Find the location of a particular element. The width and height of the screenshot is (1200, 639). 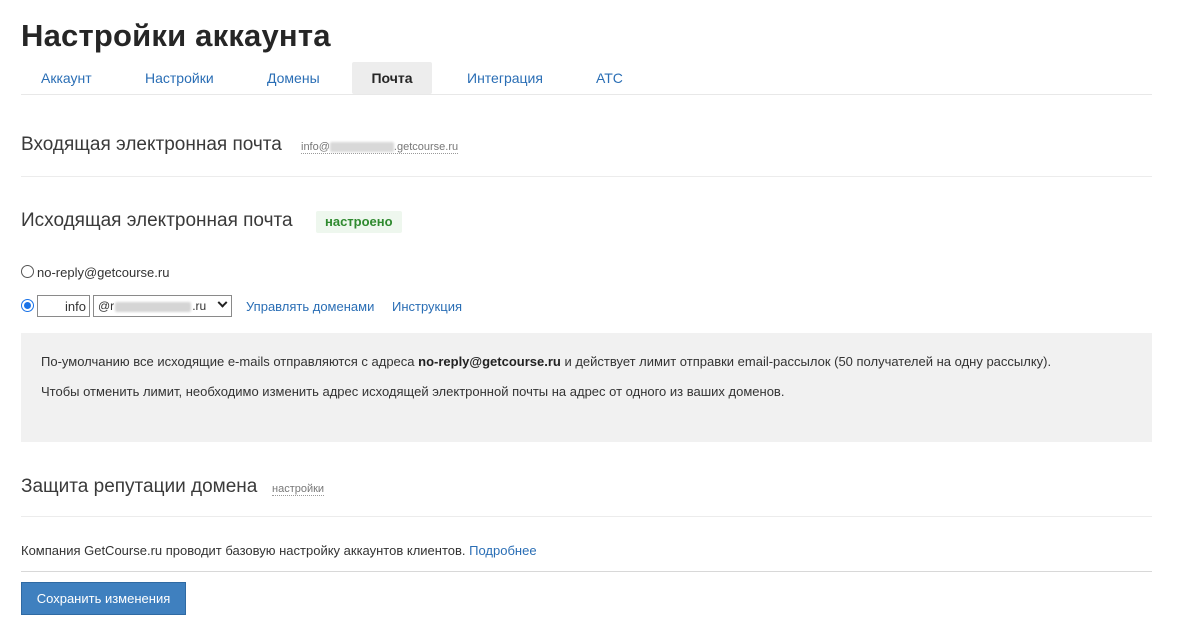

chevron-down-icon is located at coordinates (222, 302).